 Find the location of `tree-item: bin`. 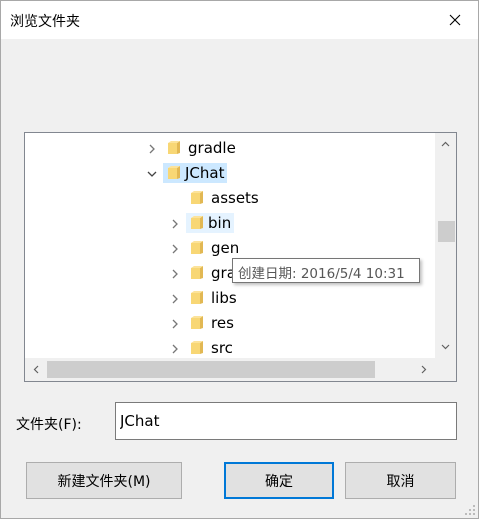

tree-item: bin is located at coordinates (230, 223).